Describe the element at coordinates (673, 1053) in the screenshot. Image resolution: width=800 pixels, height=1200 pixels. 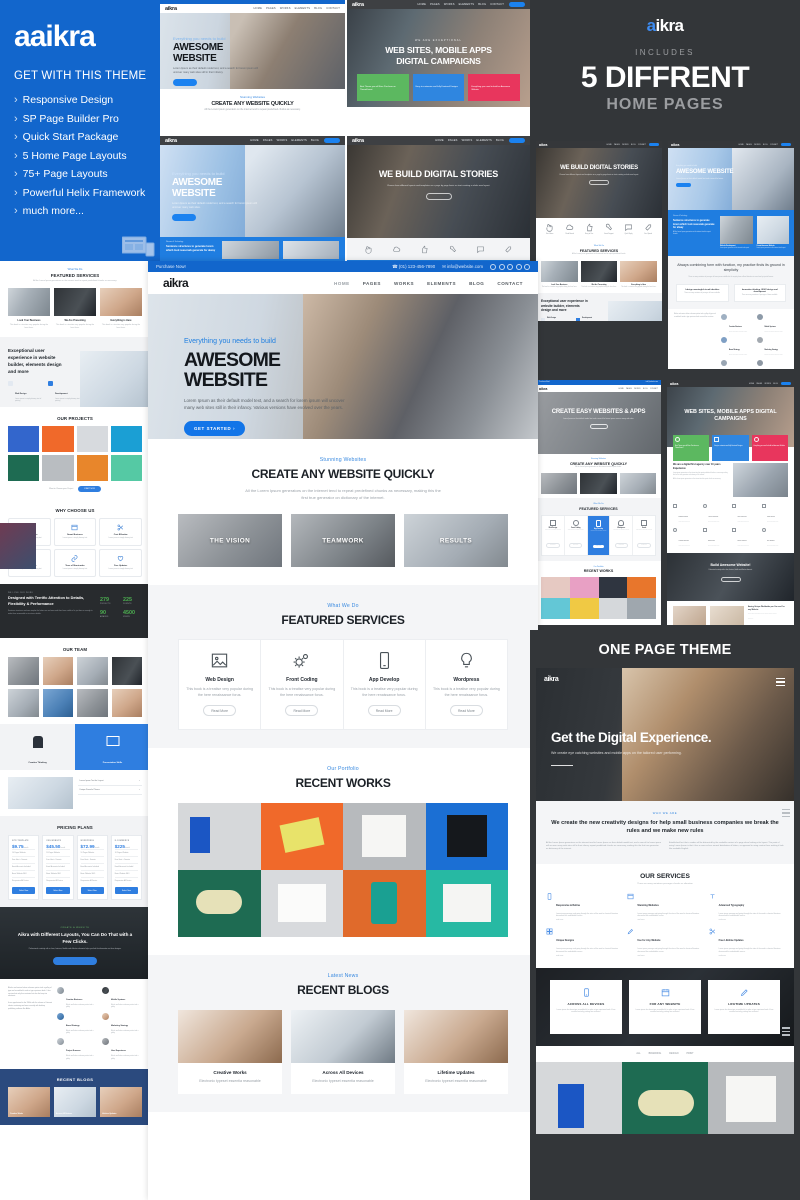
I see `filter-design: DESIGN` at that location.